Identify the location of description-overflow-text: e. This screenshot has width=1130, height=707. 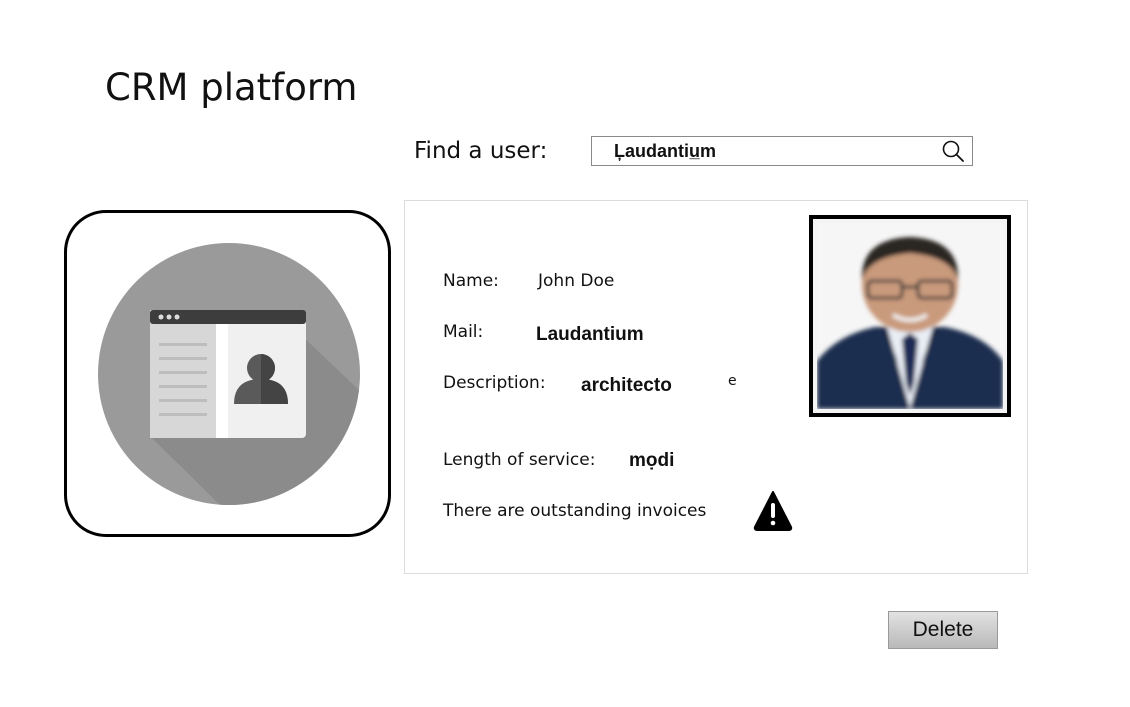
(732, 381).